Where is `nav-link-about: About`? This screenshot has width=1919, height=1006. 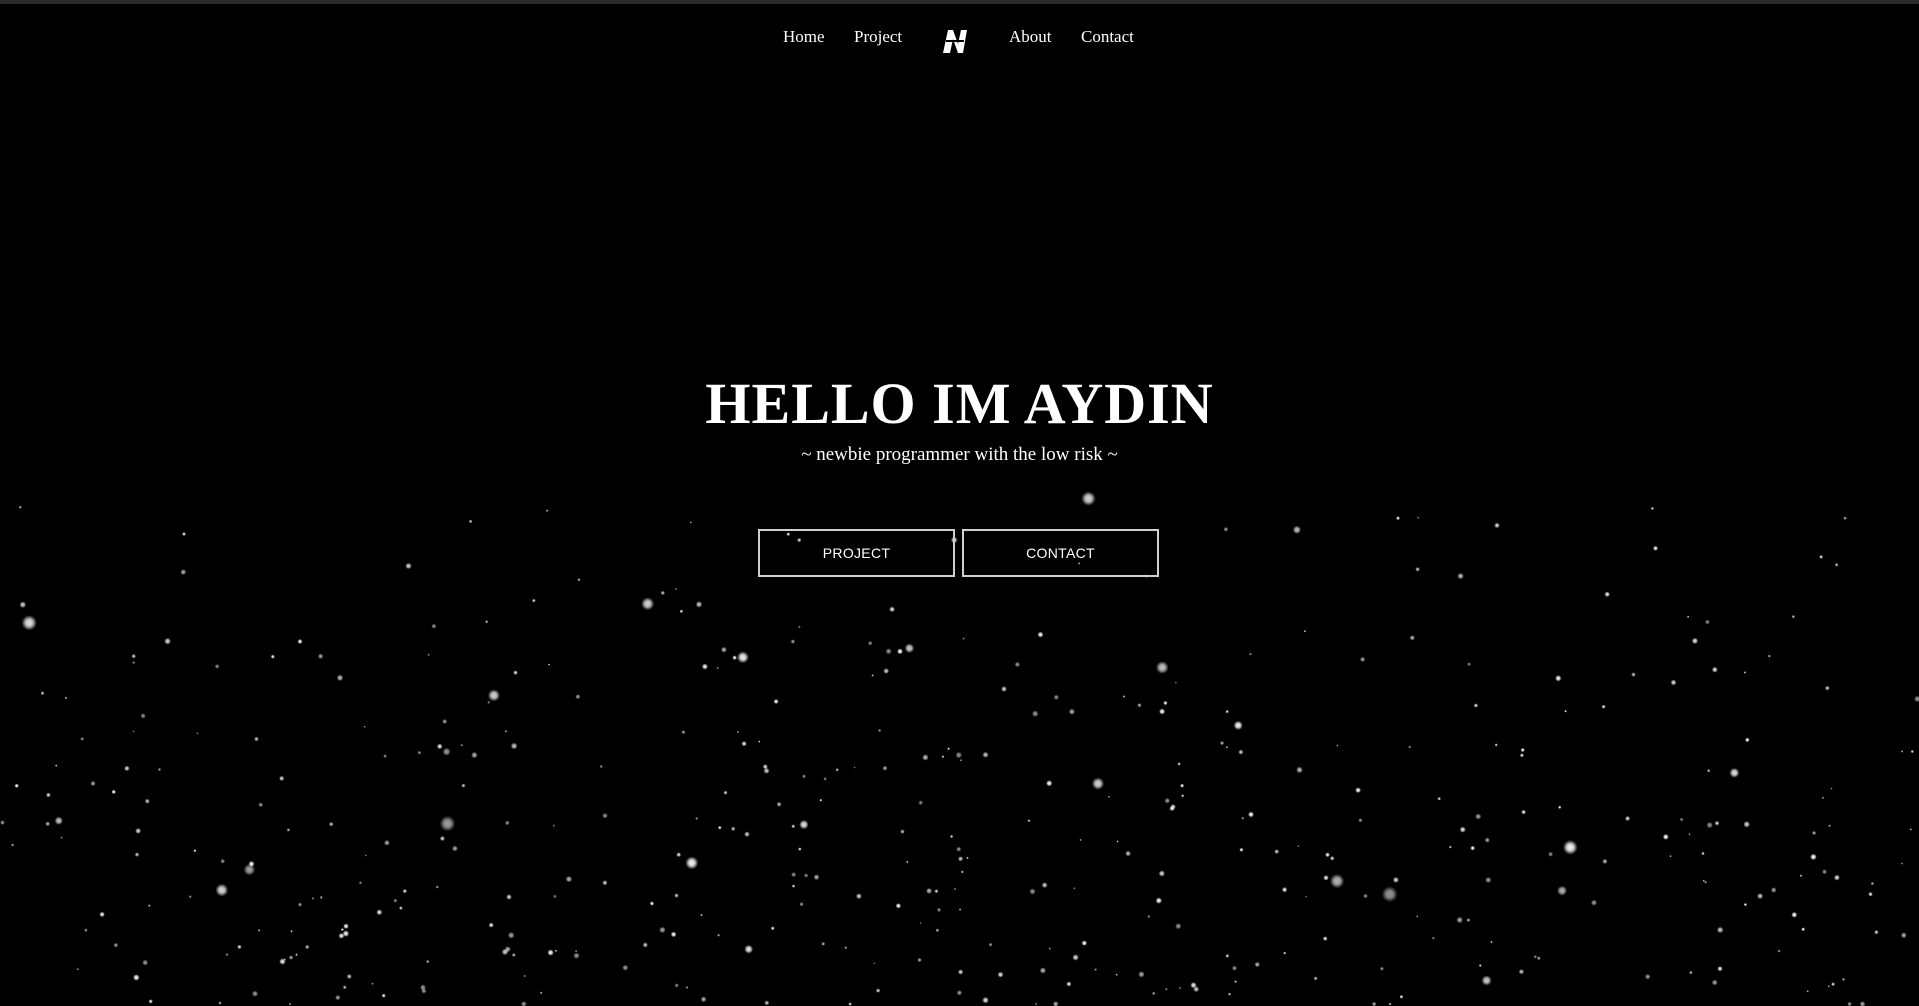
nav-link-about: About is located at coordinates (1030, 37).